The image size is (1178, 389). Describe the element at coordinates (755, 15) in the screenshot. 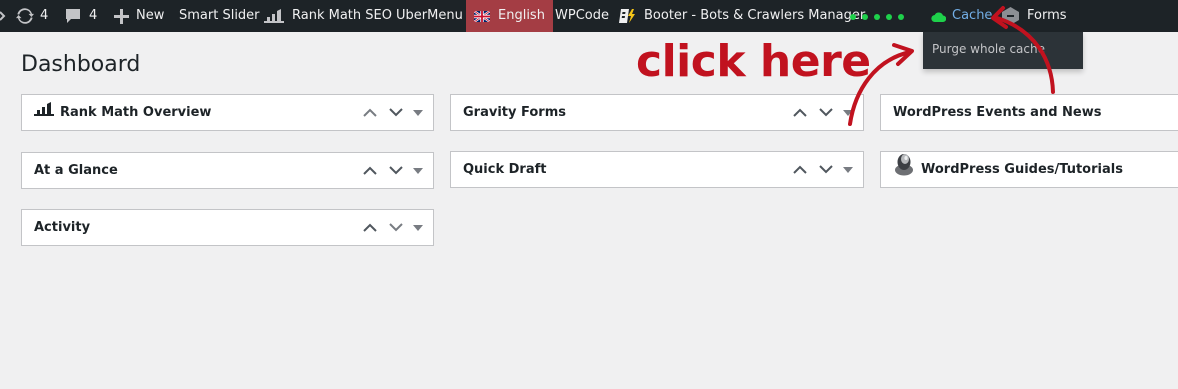

I see `booter-label: Booter - Bots & Crawlers Manager` at that location.